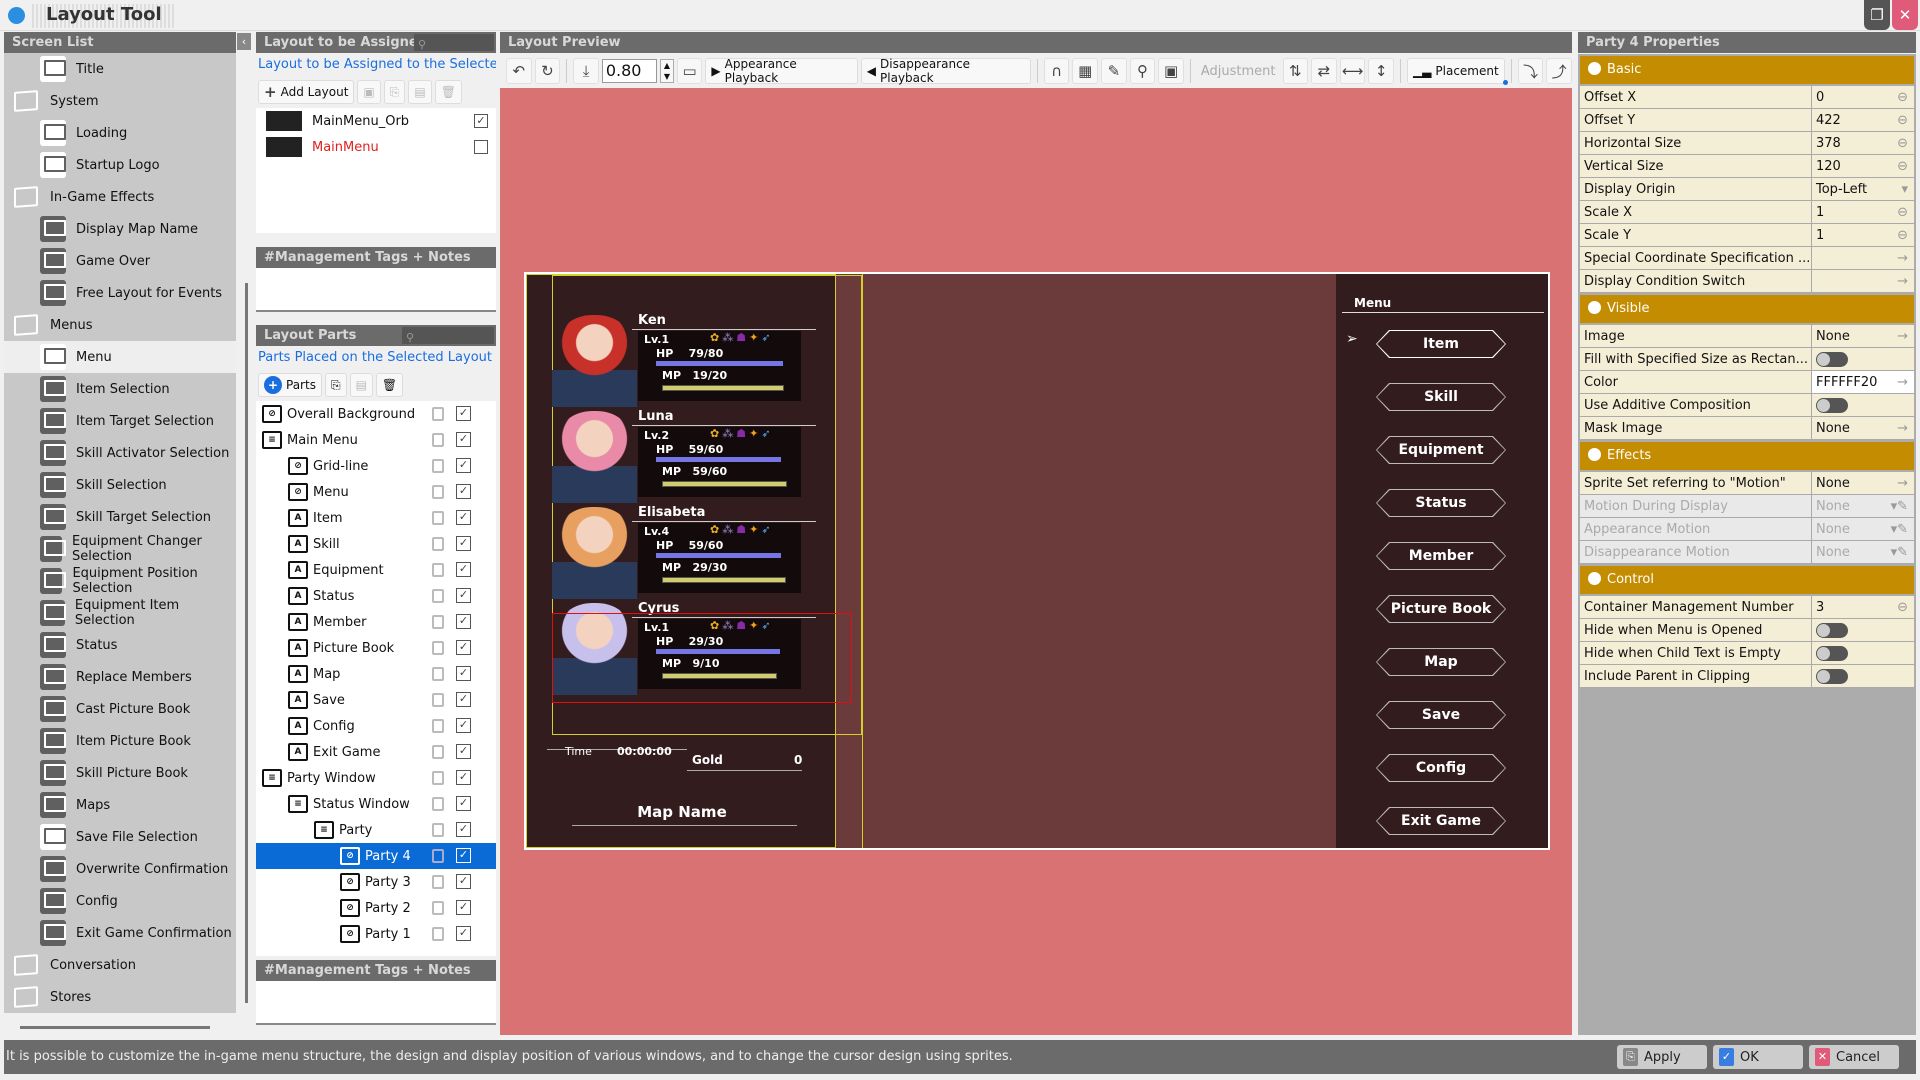 Image resolution: width=1920 pixels, height=1080 pixels. What do you see at coordinates (376, 622) in the screenshot?
I see `parts-tree-item: A Member ✓` at bounding box center [376, 622].